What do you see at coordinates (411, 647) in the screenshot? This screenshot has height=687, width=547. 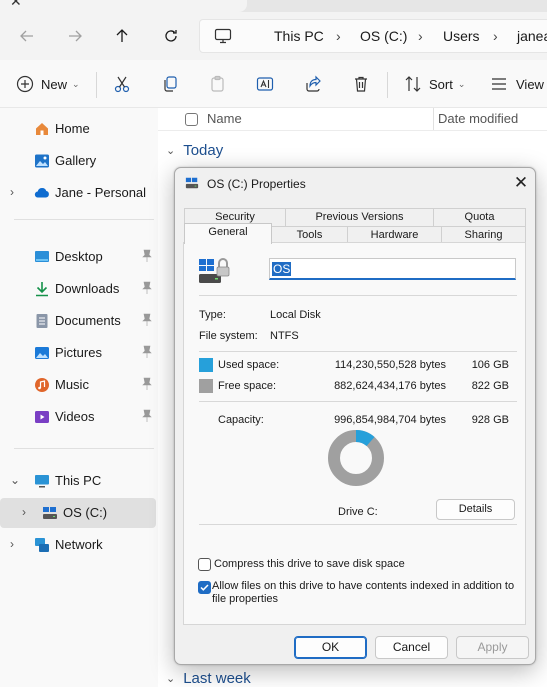 I see `cancel-button: Cancel` at bounding box center [411, 647].